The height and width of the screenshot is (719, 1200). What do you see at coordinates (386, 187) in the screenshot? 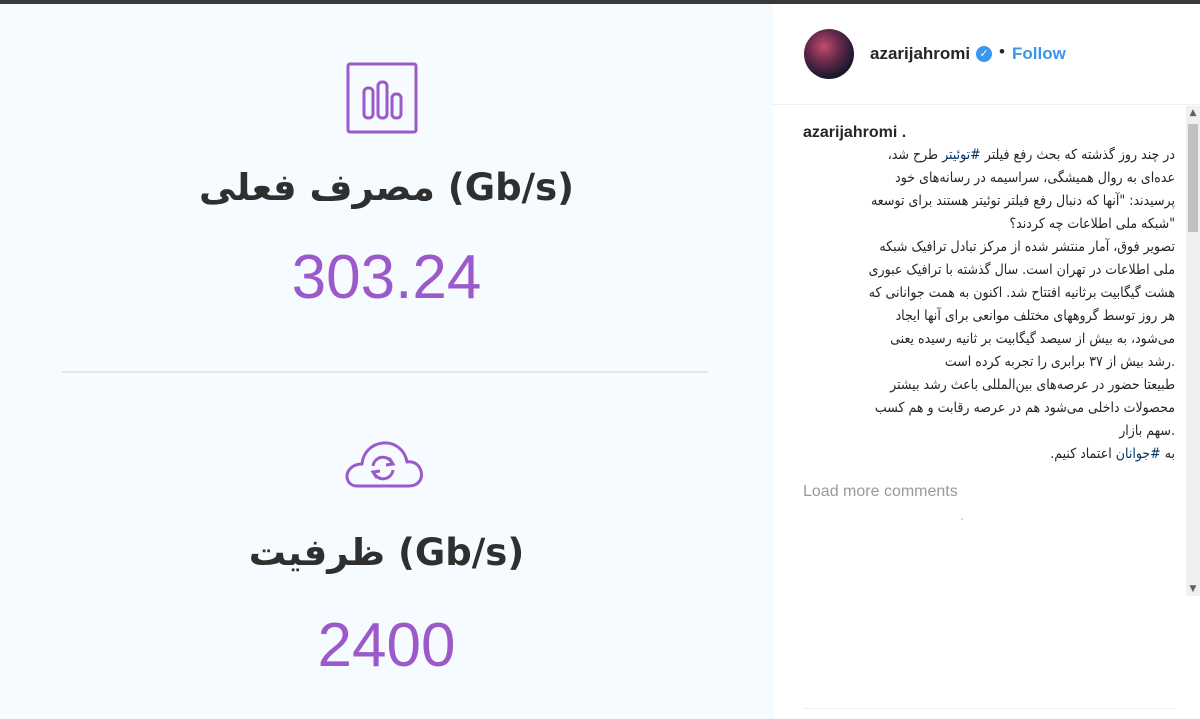
I see `current-usage-label: مصرف فعلی (Gb/s)` at bounding box center [386, 187].